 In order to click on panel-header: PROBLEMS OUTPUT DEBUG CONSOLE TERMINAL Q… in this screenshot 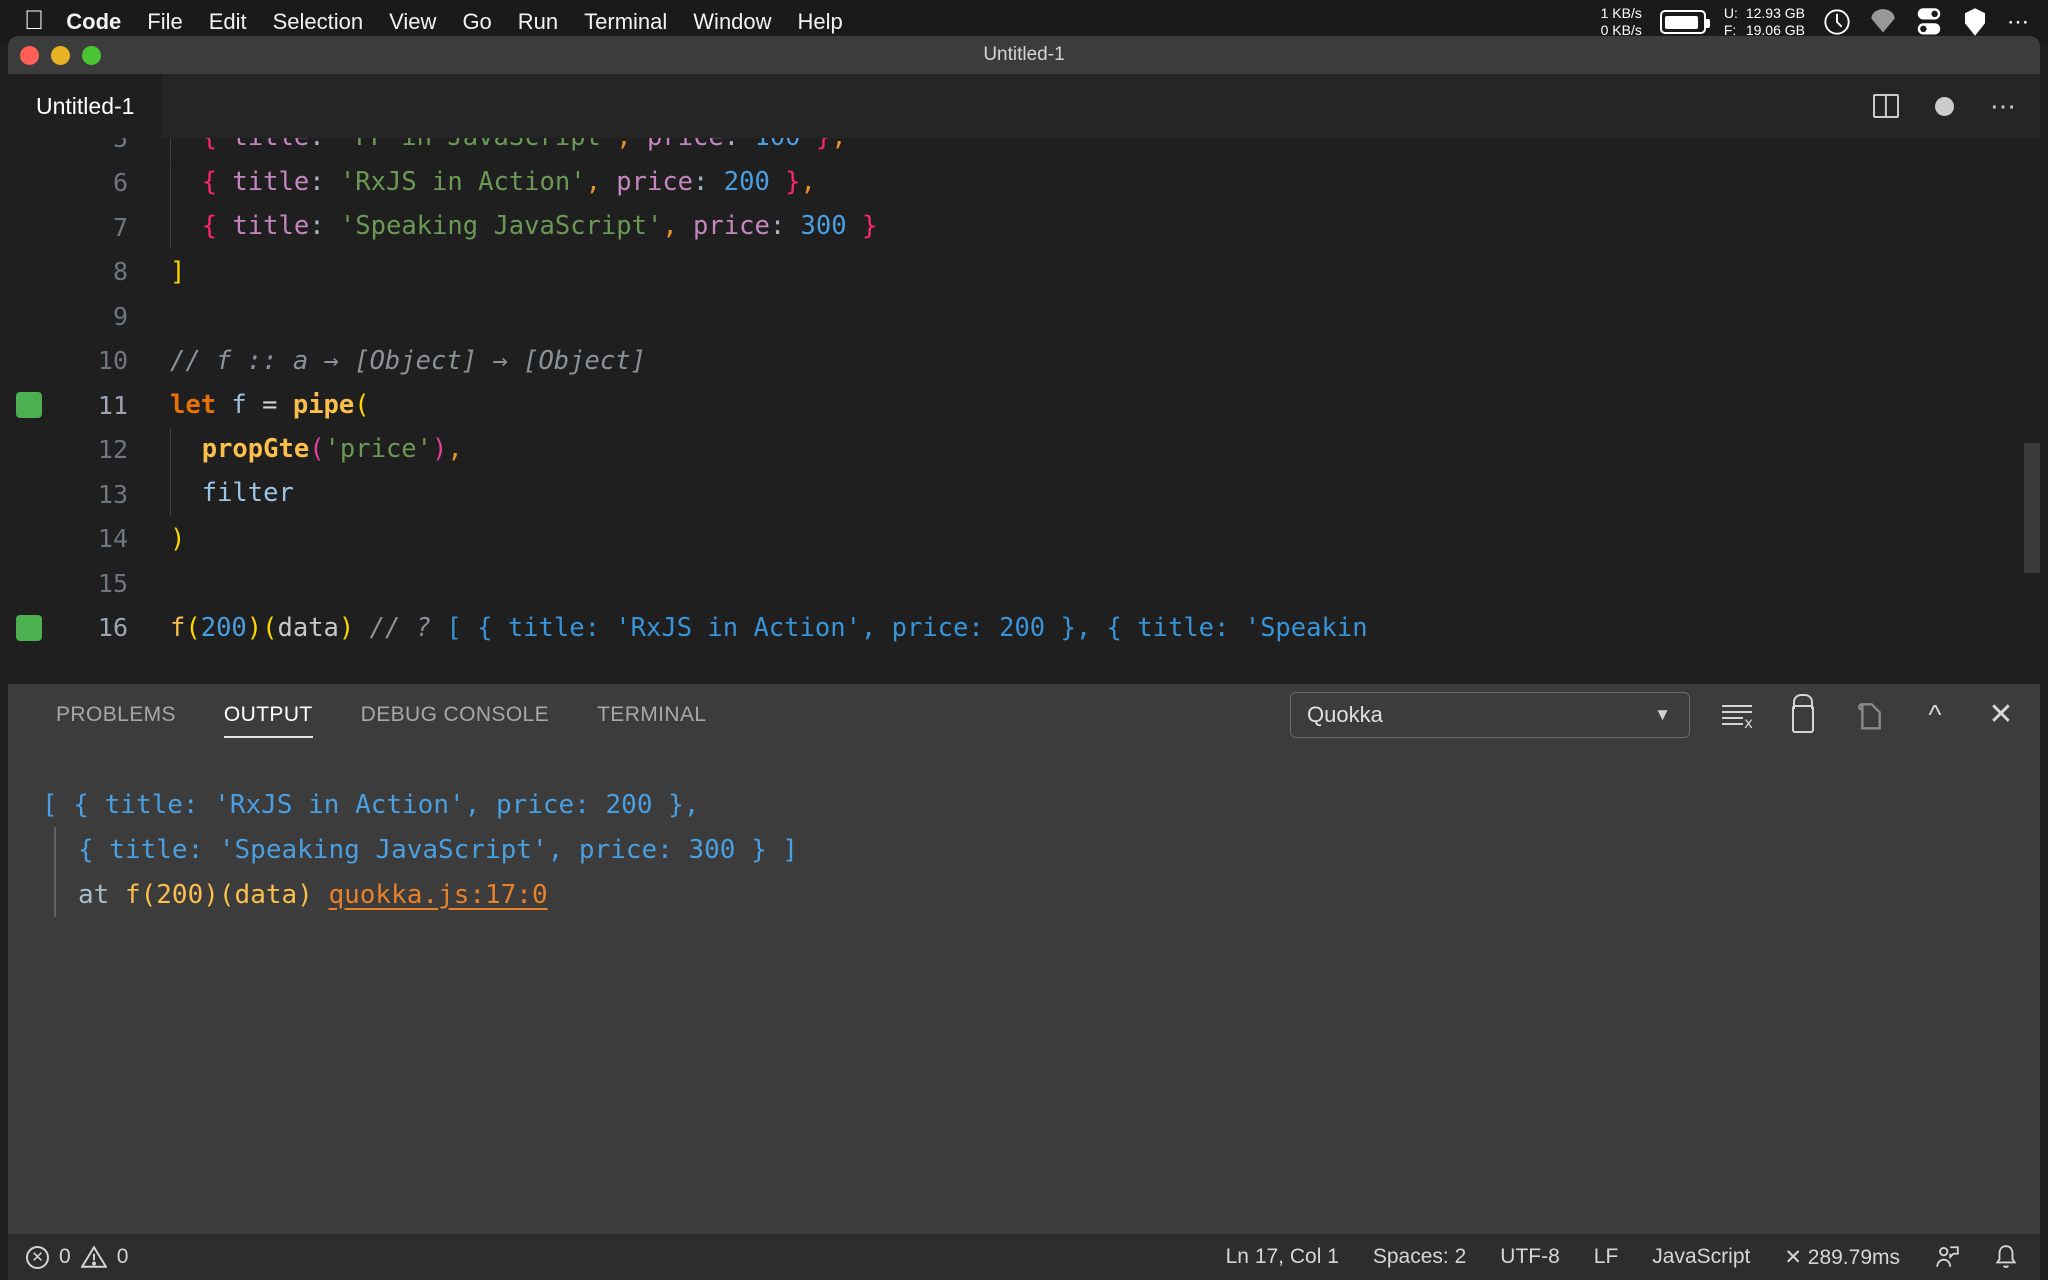, I will do `click(1024, 715)`.